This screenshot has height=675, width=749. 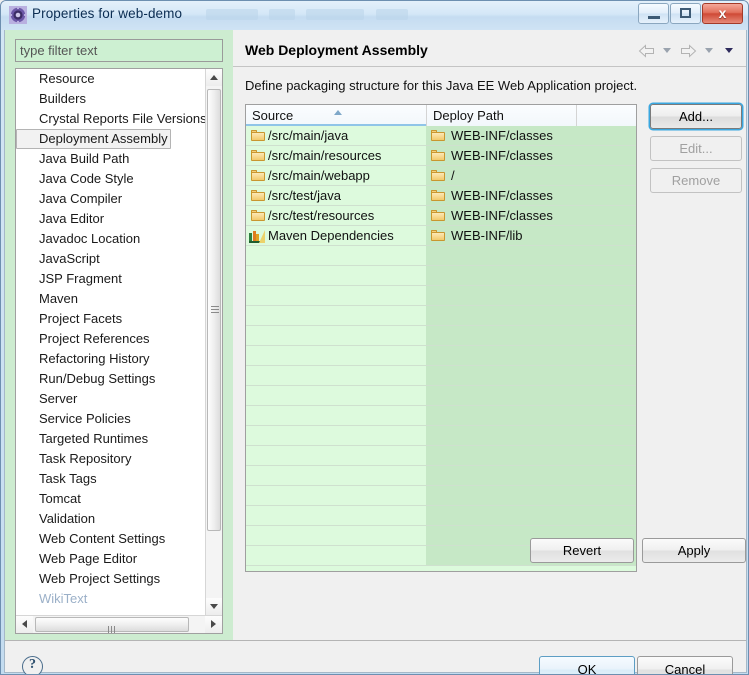 I want to click on sidebar-item-java-code-style: Java Code Style, so click(x=111, y=179).